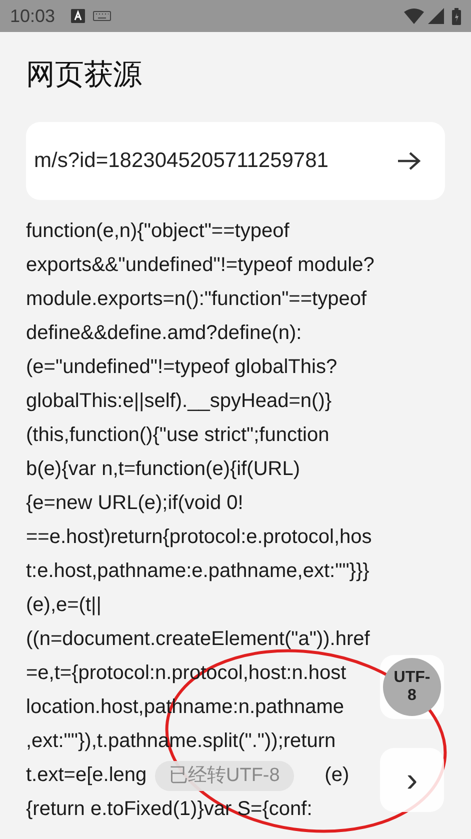  What do you see at coordinates (196, 299) in the screenshot?
I see `code-text: module.exports=n():"function"==typeof` at bounding box center [196, 299].